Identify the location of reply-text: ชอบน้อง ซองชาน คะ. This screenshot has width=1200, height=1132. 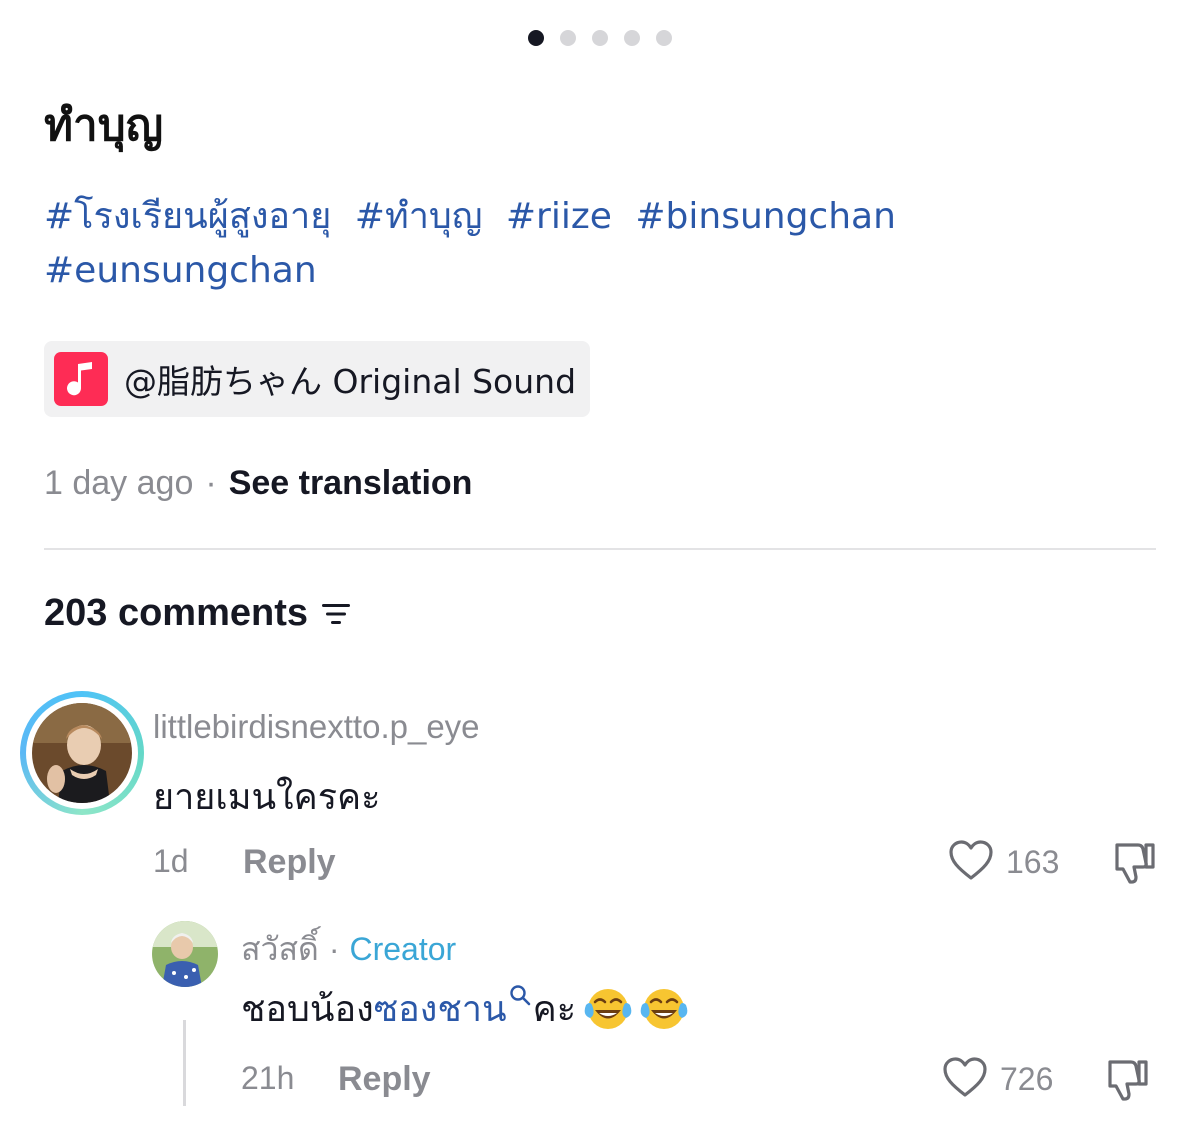
(464, 1008).